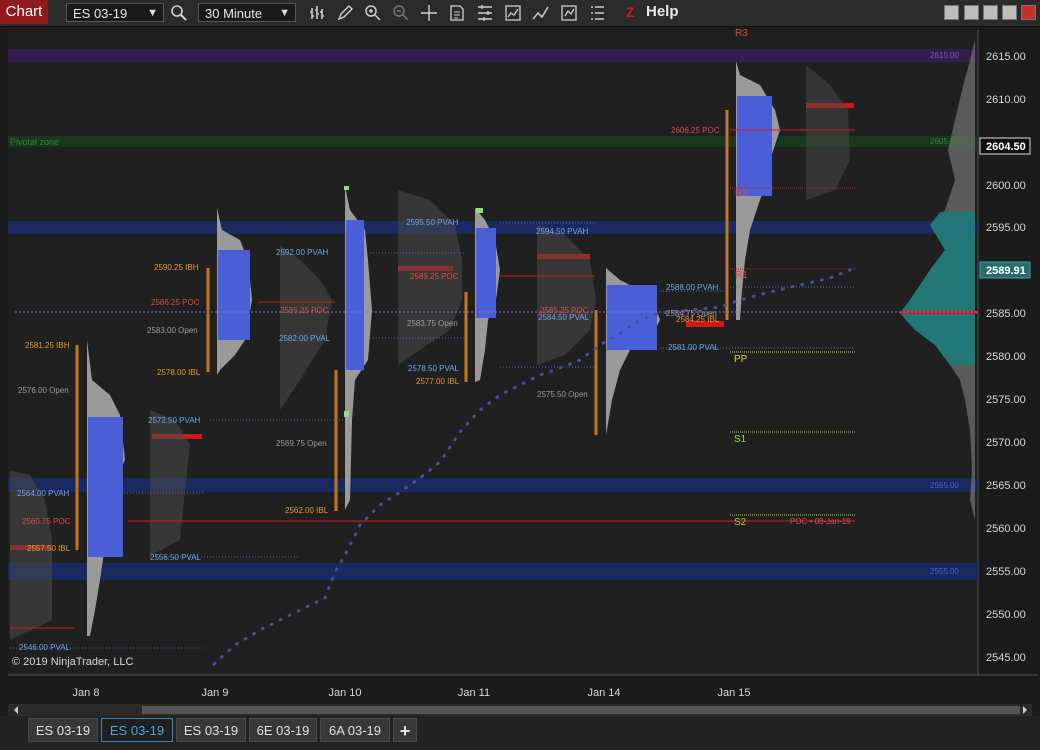  Describe the element at coordinates (630, 12) in the screenshot. I see `ninja-z-icon: Z` at that location.